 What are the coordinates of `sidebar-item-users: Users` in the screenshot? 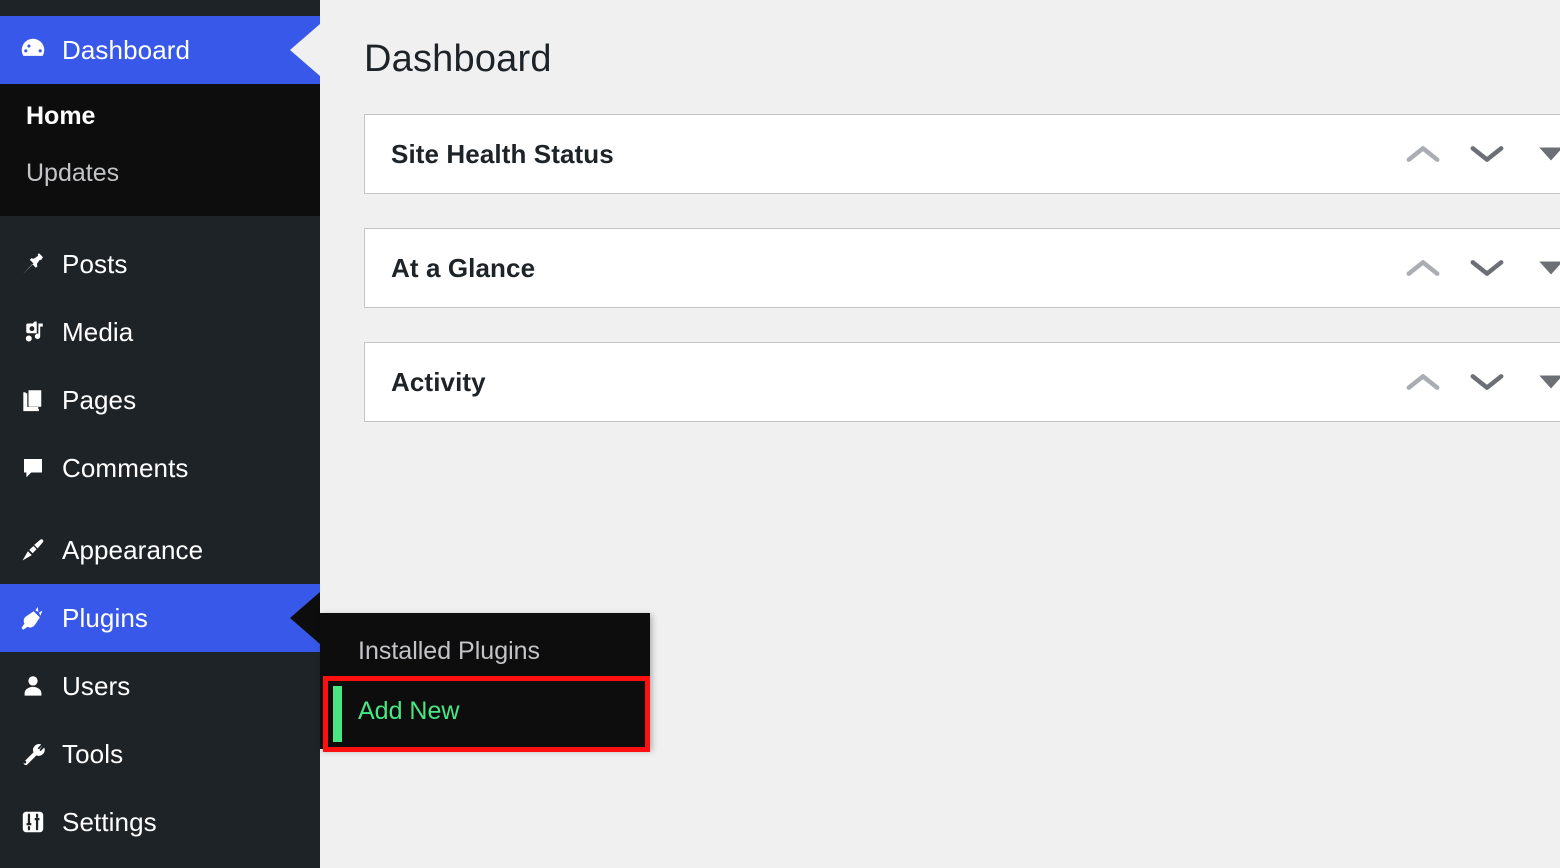 It's located at (160, 686).